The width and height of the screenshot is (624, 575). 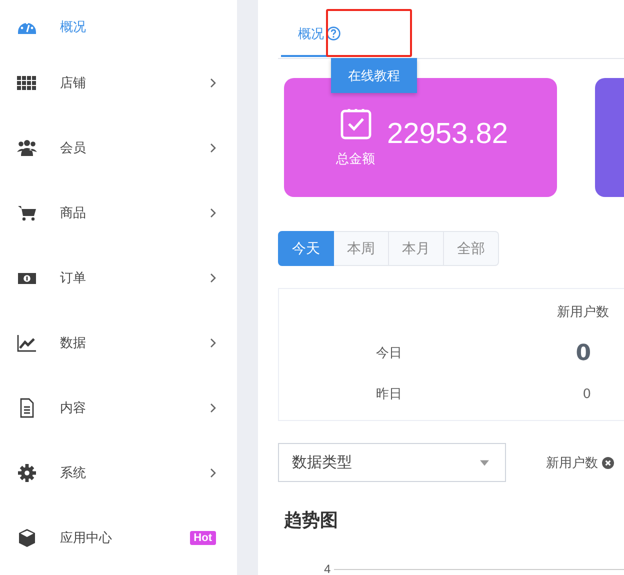 What do you see at coordinates (118, 537) in the screenshot?
I see `sidebar-item: 应用中心 Hot` at bounding box center [118, 537].